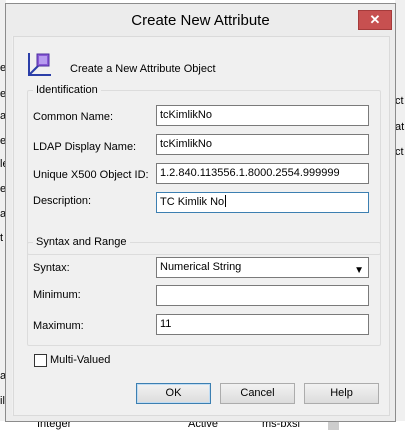  Describe the element at coordinates (57, 295) in the screenshot. I see `minimum-label: Minimum:` at that location.